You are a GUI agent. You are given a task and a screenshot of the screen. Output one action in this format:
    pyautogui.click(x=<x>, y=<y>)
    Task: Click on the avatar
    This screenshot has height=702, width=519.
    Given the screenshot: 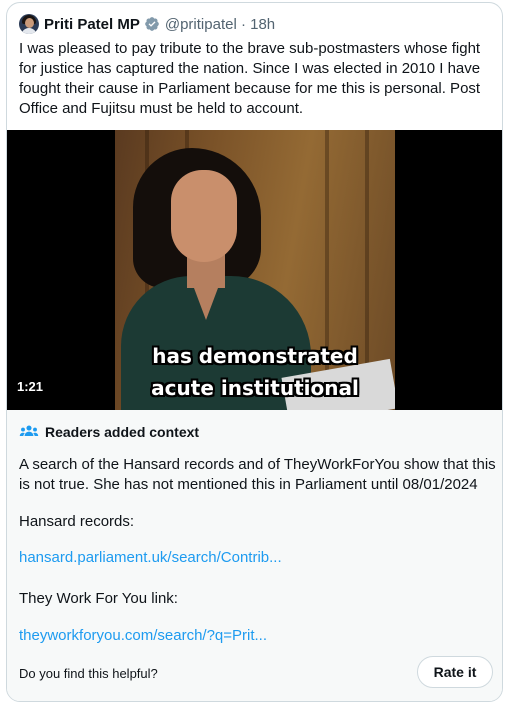 What is the action you would take?
    pyautogui.click(x=29, y=24)
    